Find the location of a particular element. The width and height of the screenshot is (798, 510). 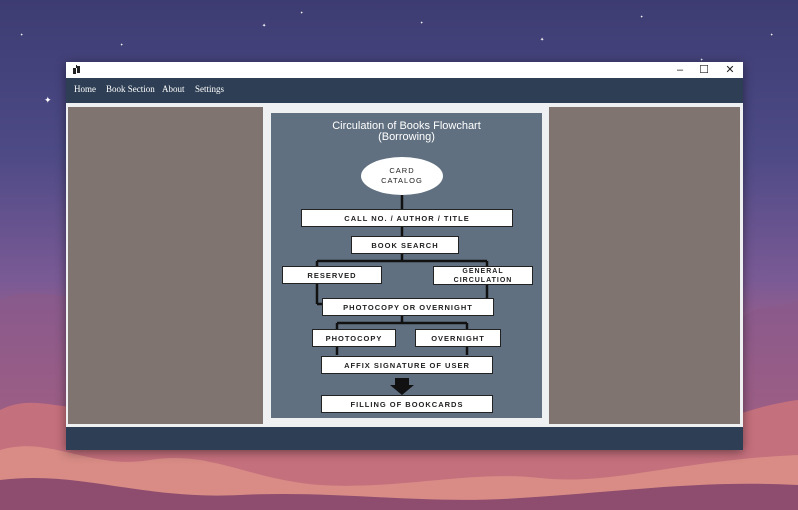

card-catalog-line2: CATALOG is located at coordinates (402, 180).